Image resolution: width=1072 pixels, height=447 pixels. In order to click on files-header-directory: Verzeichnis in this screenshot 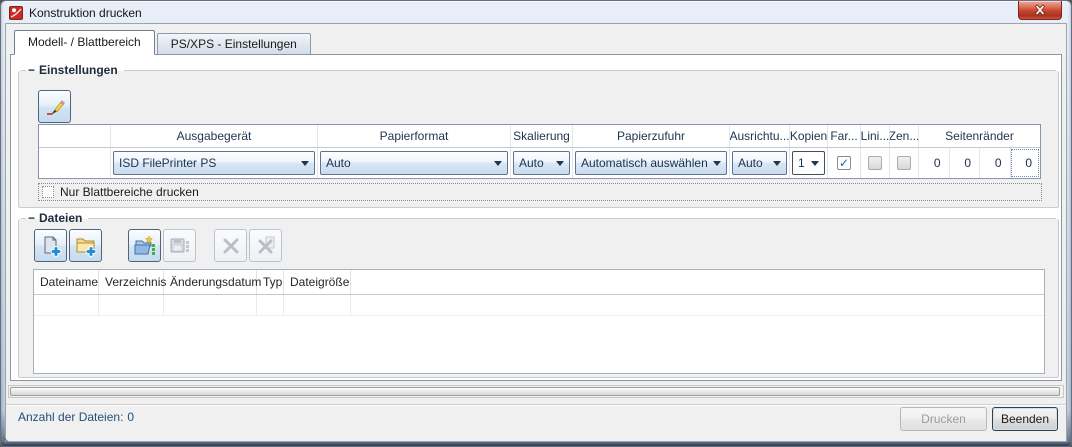, I will do `click(132, 282)`.